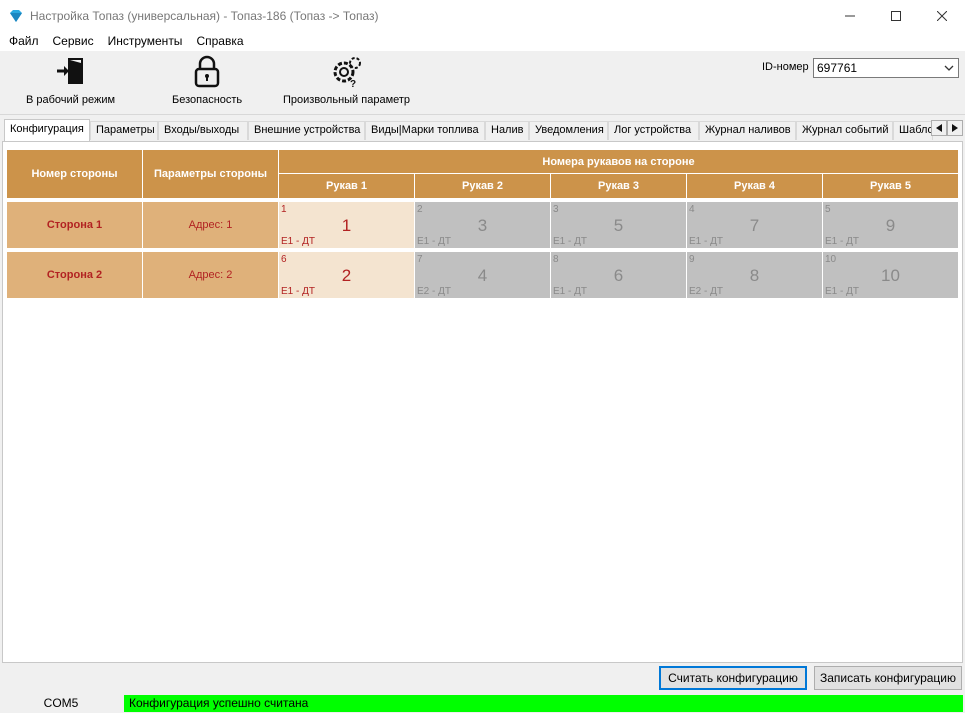 The height and width of the screenshot is (713, 965). I want to click on arrow-right-icon, so click(955, 128).